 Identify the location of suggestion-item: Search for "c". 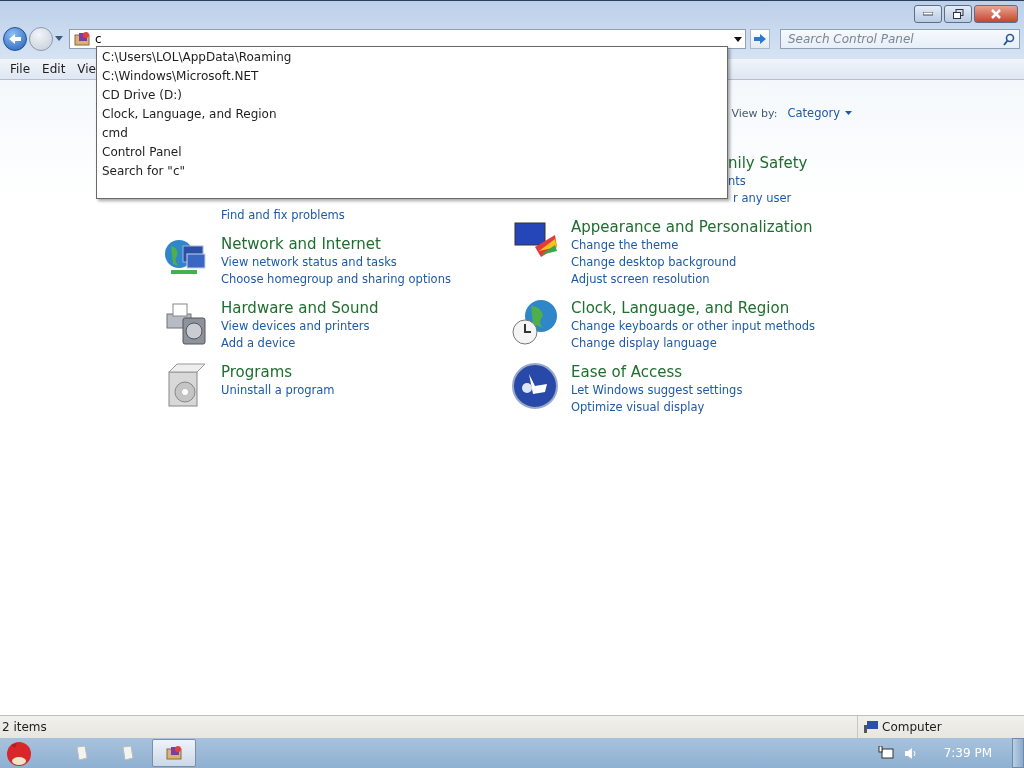
(412, 171).